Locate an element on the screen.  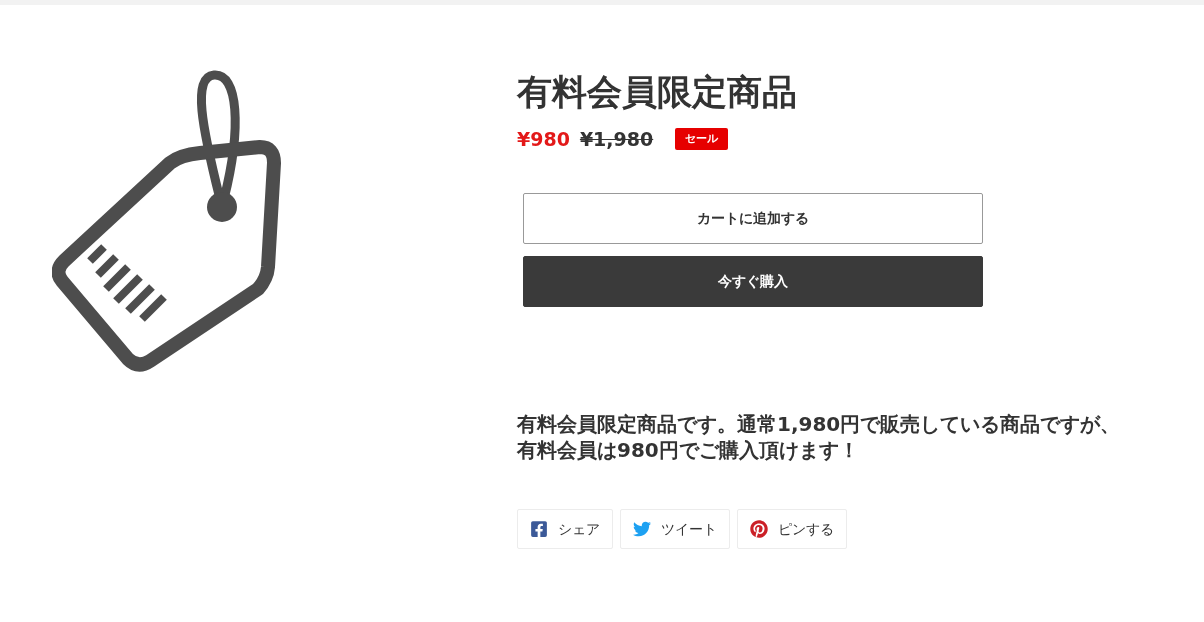
sale-badge: セール is located at coordinates (702, 139).